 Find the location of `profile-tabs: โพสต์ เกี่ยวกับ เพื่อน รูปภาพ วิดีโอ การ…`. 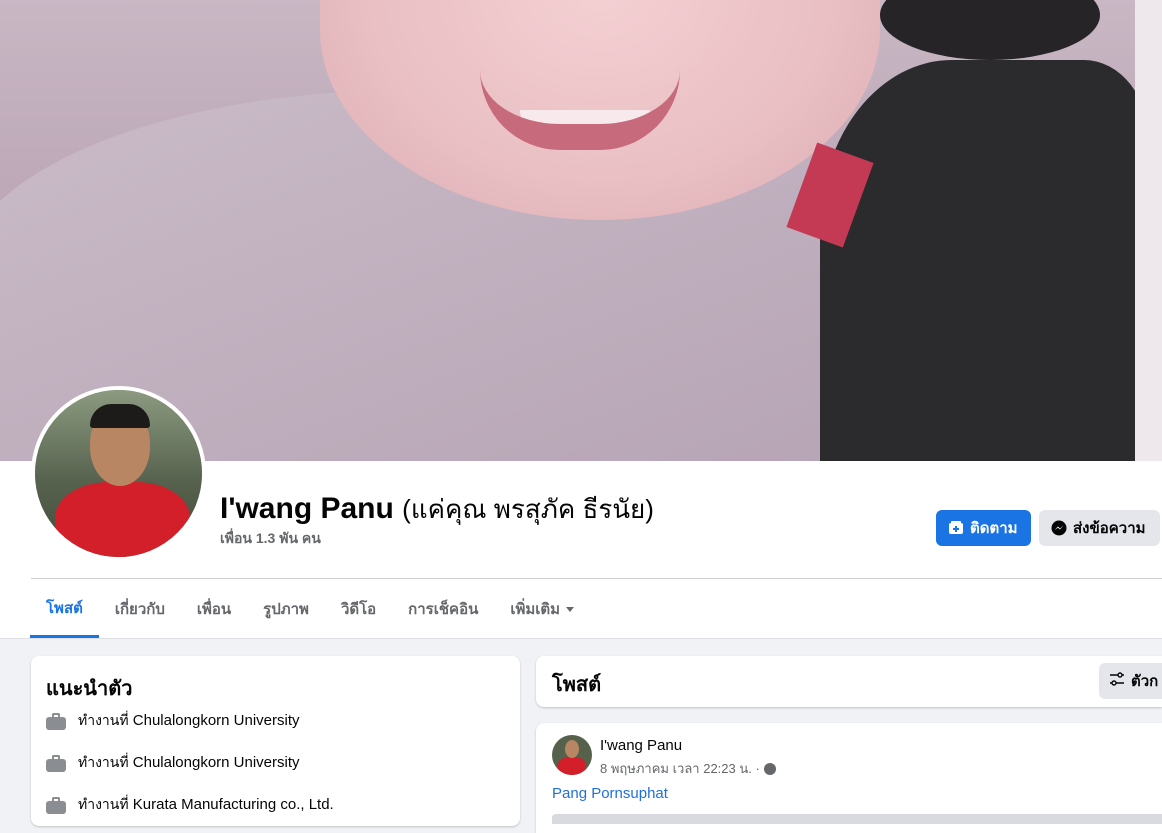

profile-tabs: โพสต์ เกี่ยวกับ เพื่อน รูปภาพ วิดีโอ การ… is located at coordinates (310, 609).